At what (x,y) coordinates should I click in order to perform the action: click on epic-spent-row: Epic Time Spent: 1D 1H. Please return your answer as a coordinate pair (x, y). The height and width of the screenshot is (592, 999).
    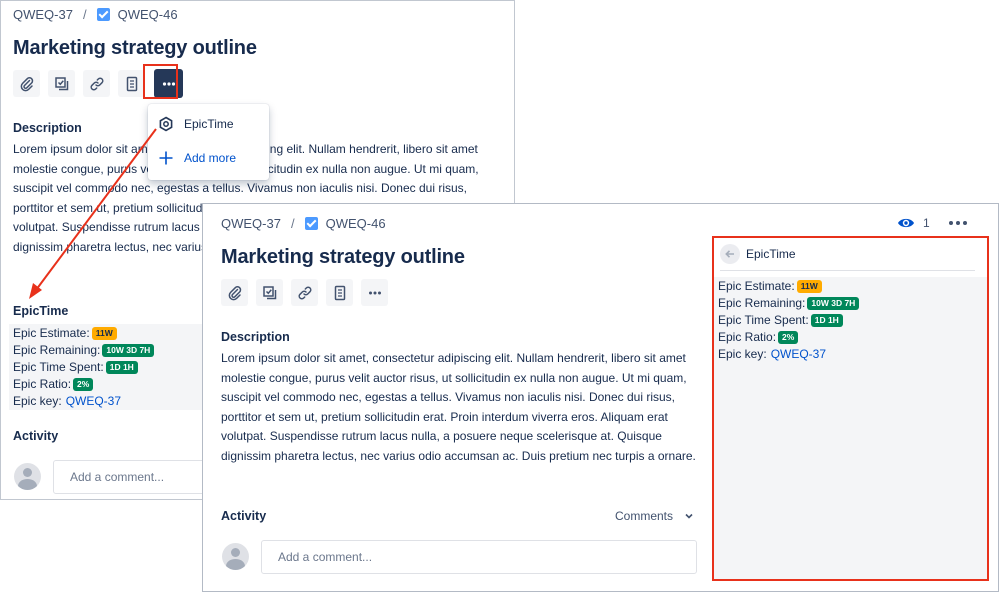
    Looking at the image, I should click on (843, 320).